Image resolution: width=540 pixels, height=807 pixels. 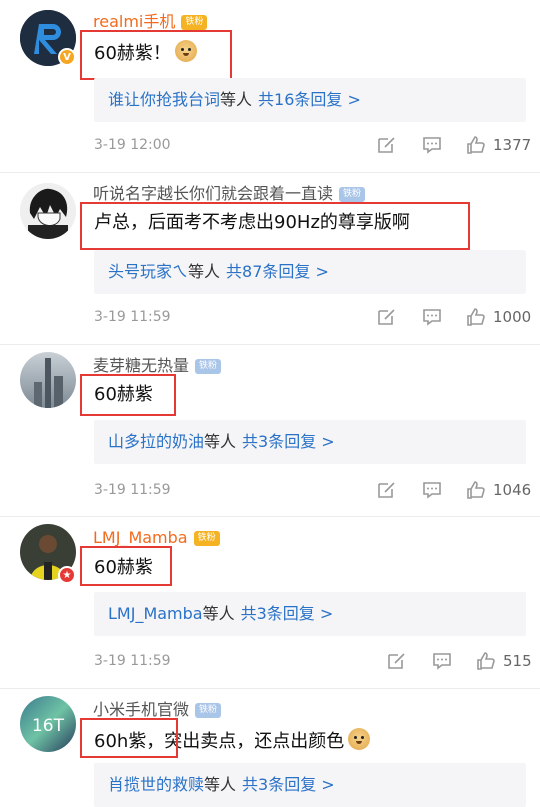 What do you see at coordinates (310, 100) in the screenshot?
I see `replies-link: 谁让你抢我台词等人 共16条回复 >` at bounding box center [310, 100].